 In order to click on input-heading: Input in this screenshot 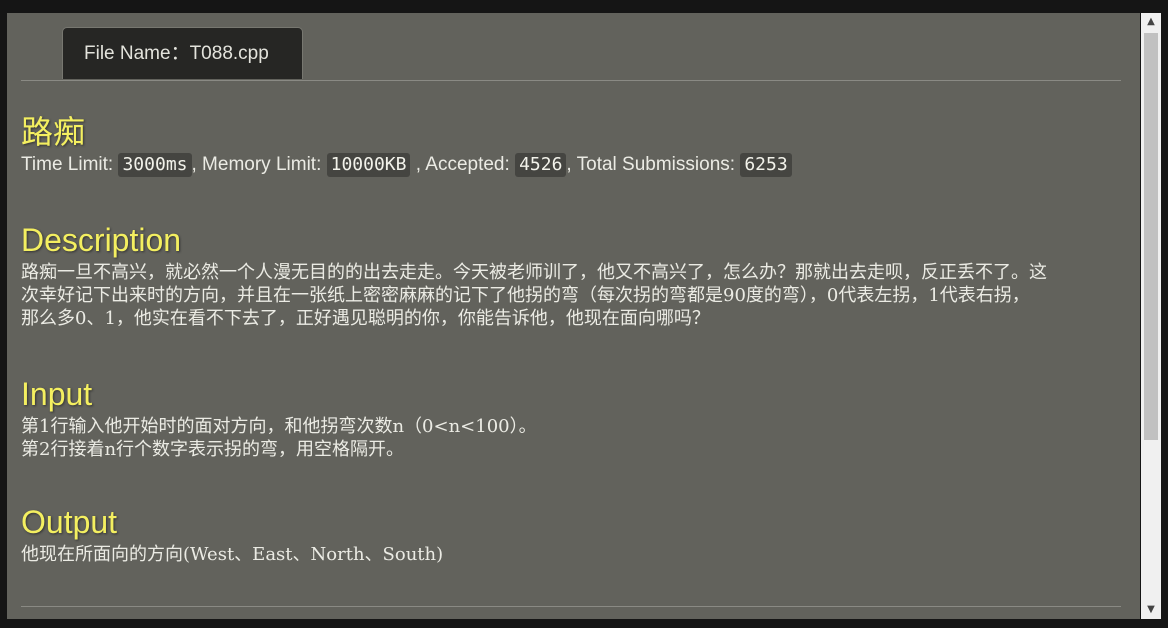, I will do `click(57, 394)`.